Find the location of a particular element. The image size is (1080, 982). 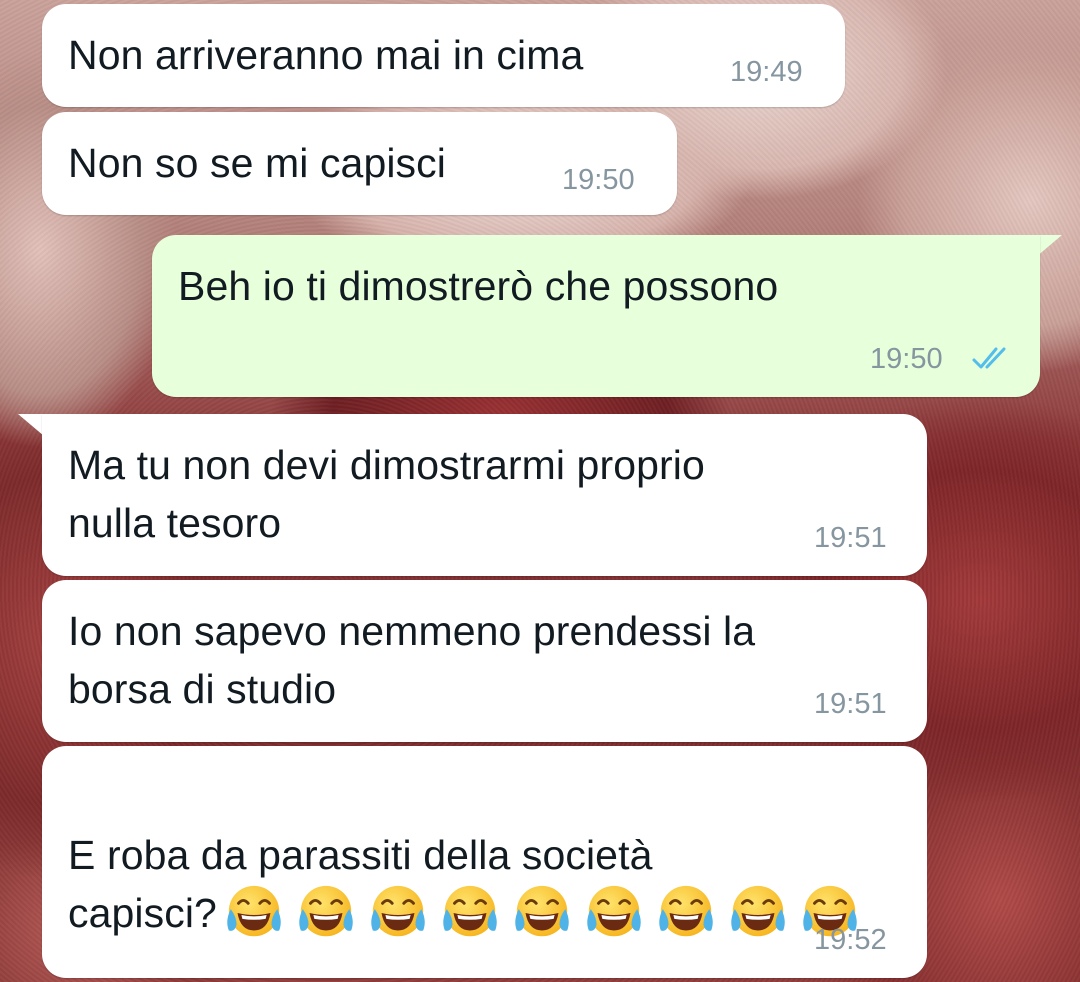

read-double-check-icon is located at coordinates (989, 358).